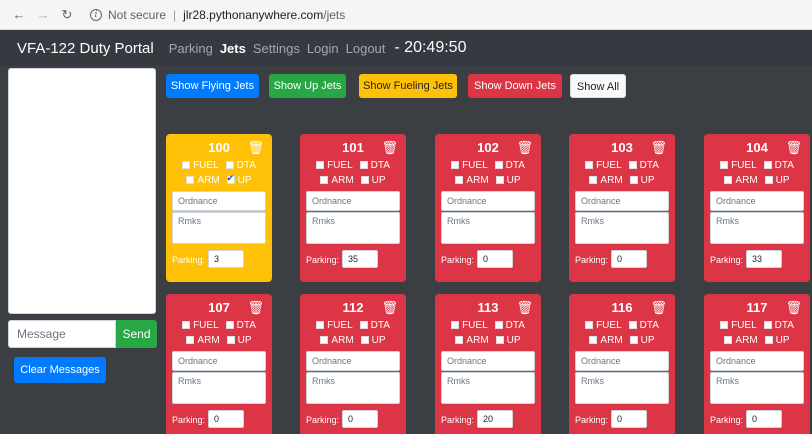  I want to click on nav-settings: Settings, so click(276, 48).